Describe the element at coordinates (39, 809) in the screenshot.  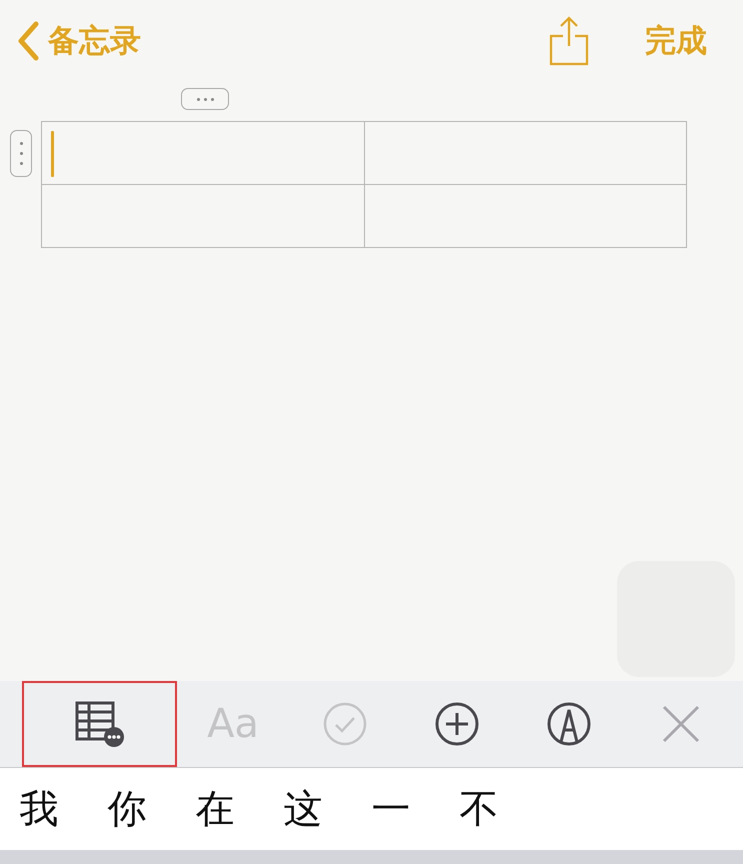
I see `candidate-word: 我` at that location.